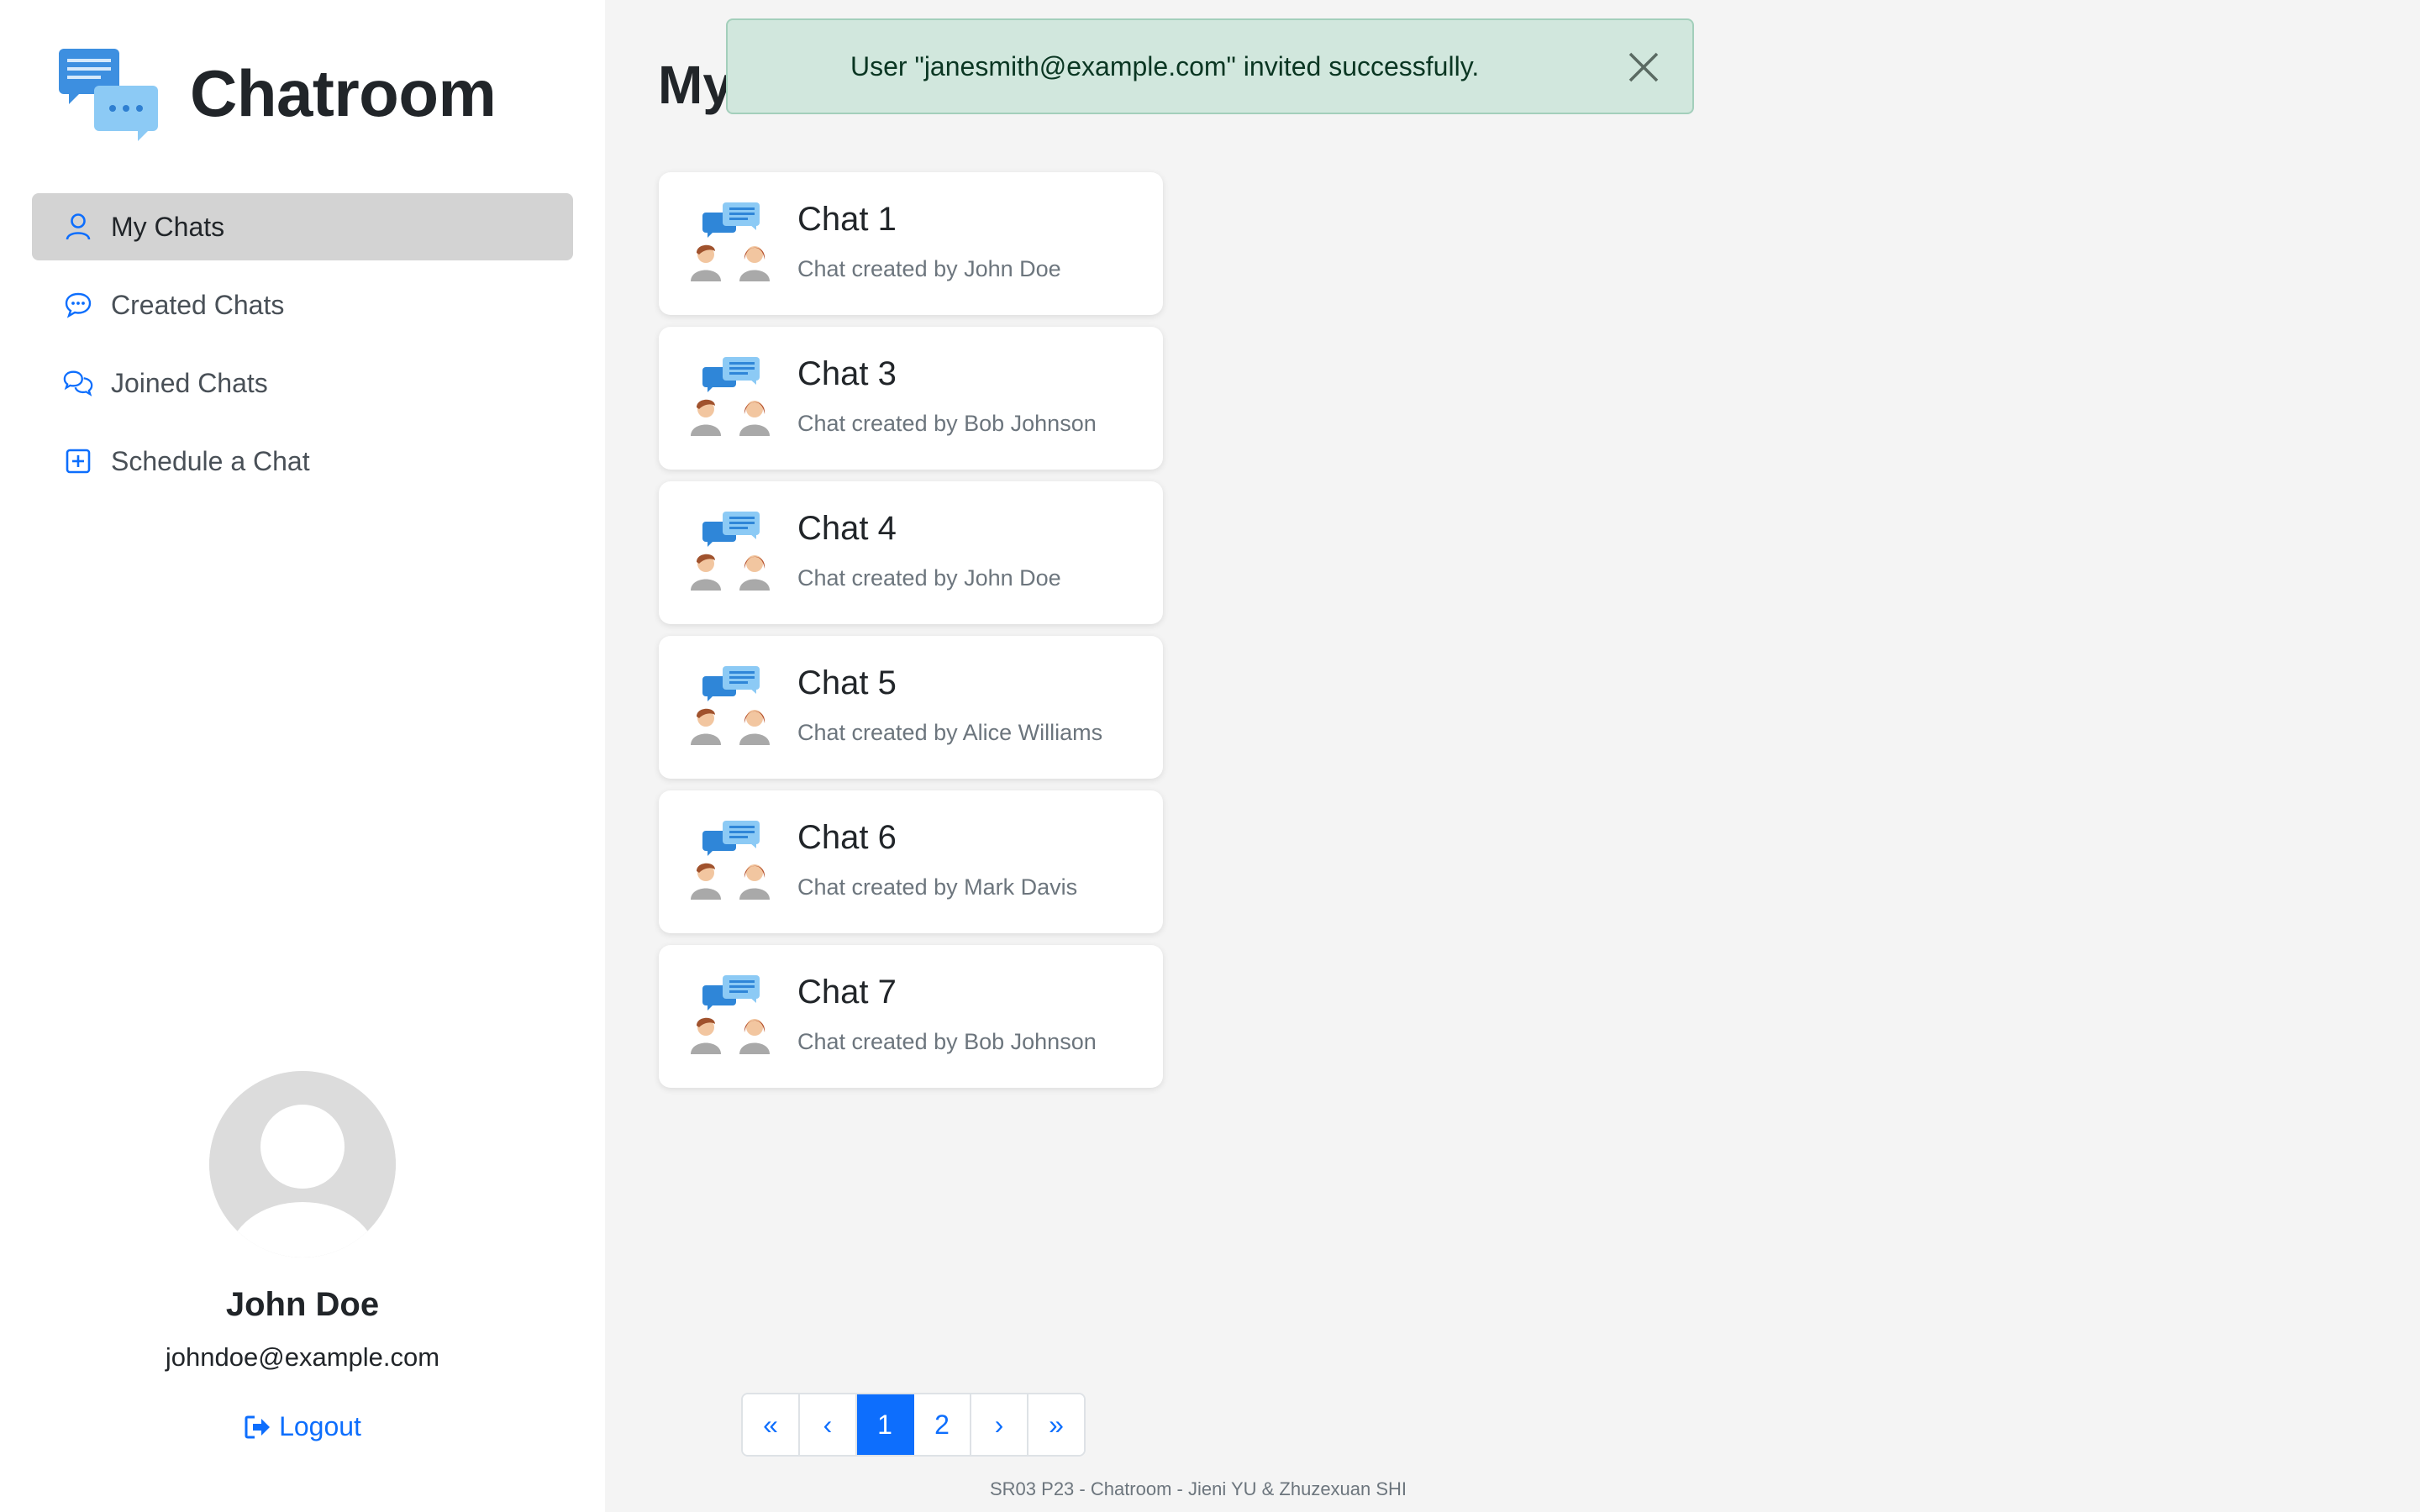  Describe the element at coordinates (999, 1424) in the screenshot. I see `next-page-button: ›` at that location.